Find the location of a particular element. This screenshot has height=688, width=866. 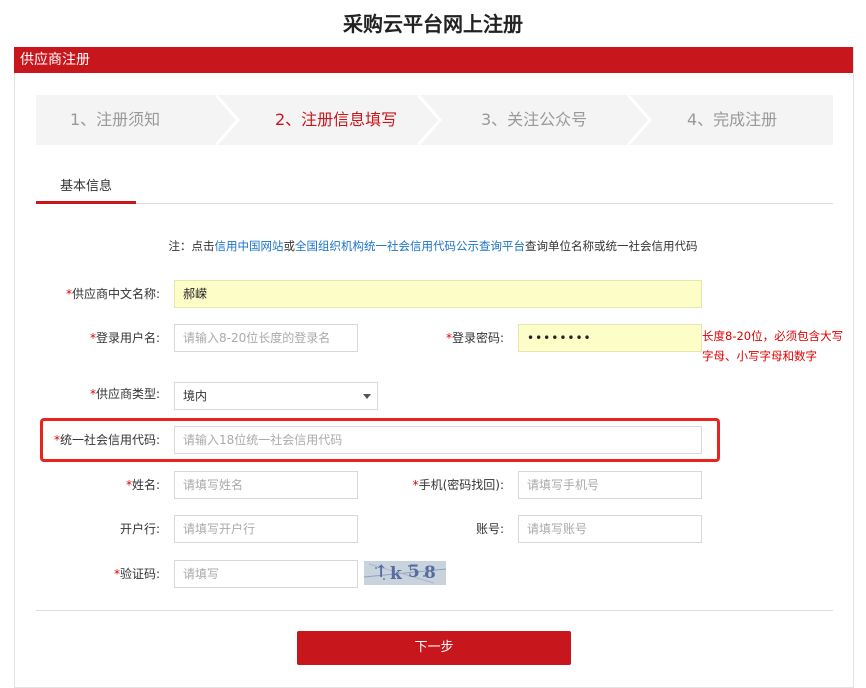

supplier-name-input: 郝嵘 is located at coordinates (438, 294).